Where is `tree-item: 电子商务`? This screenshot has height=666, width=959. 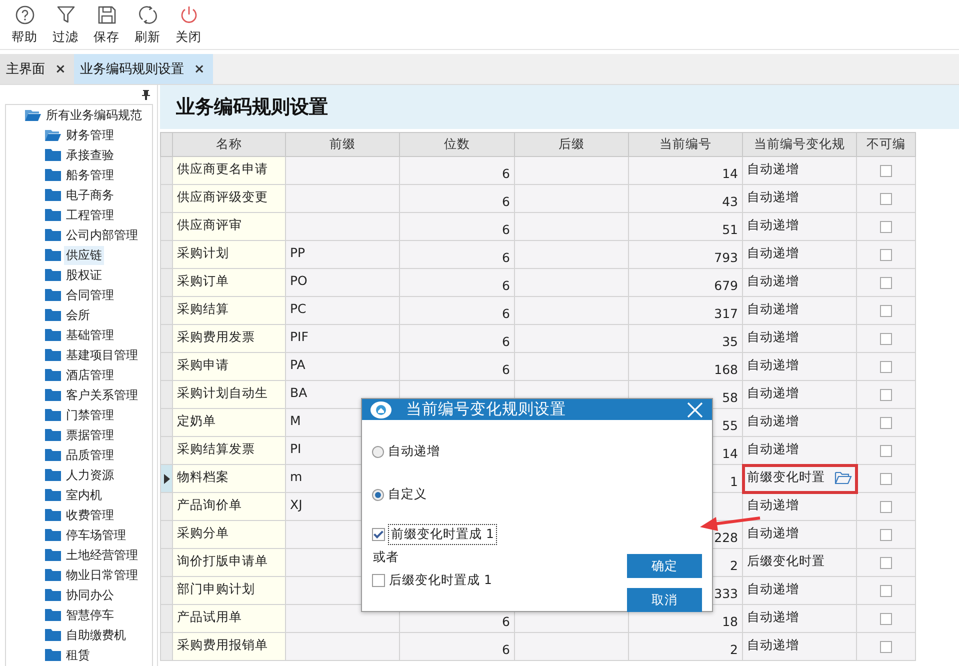
tree-item: 电子商务 is located at coordinates (90, 195).